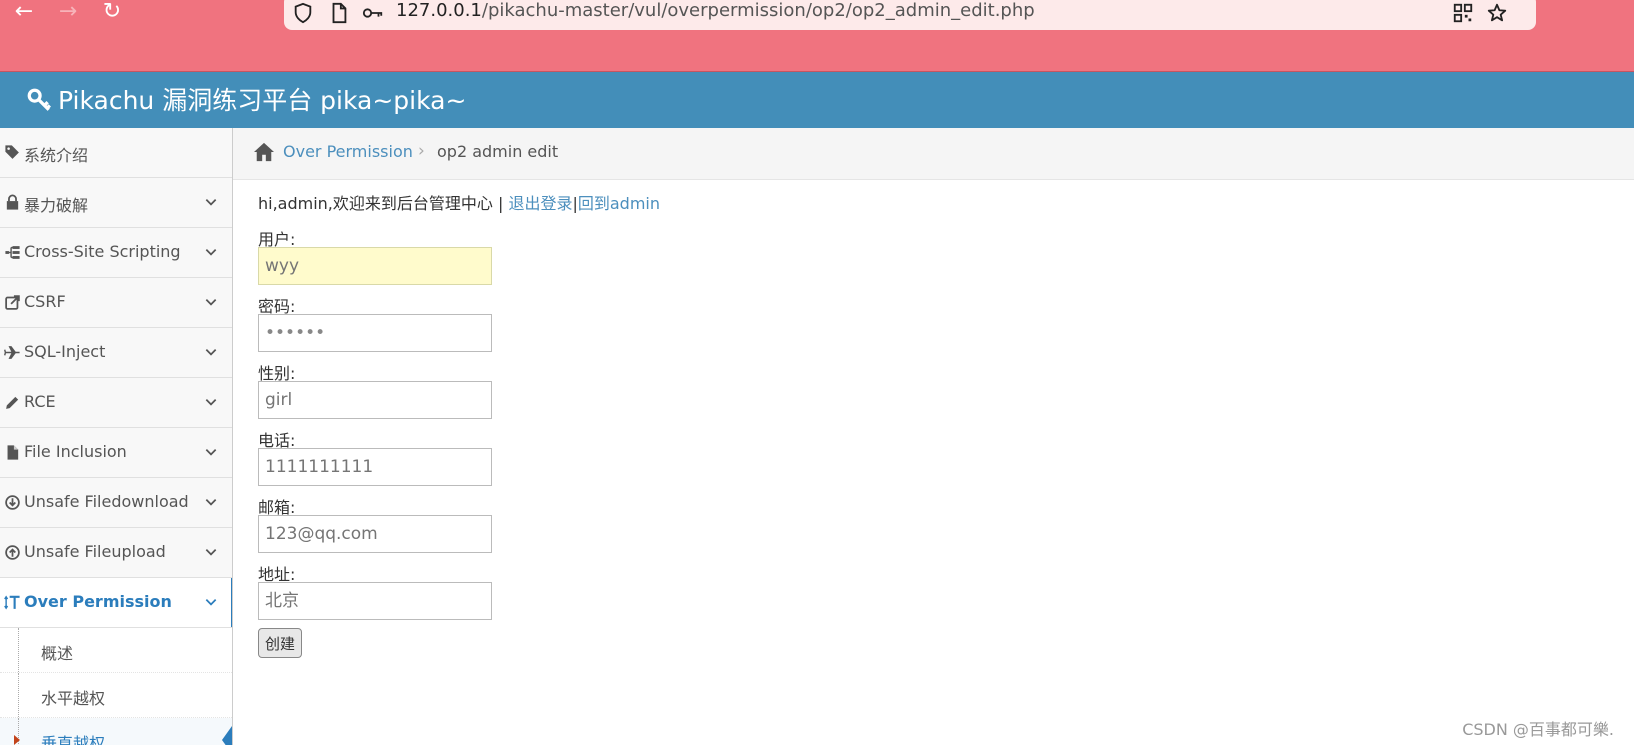  Describe the element at coordinates (277, 306) in the screenshot. I see `password-label: 密码:` at that location.